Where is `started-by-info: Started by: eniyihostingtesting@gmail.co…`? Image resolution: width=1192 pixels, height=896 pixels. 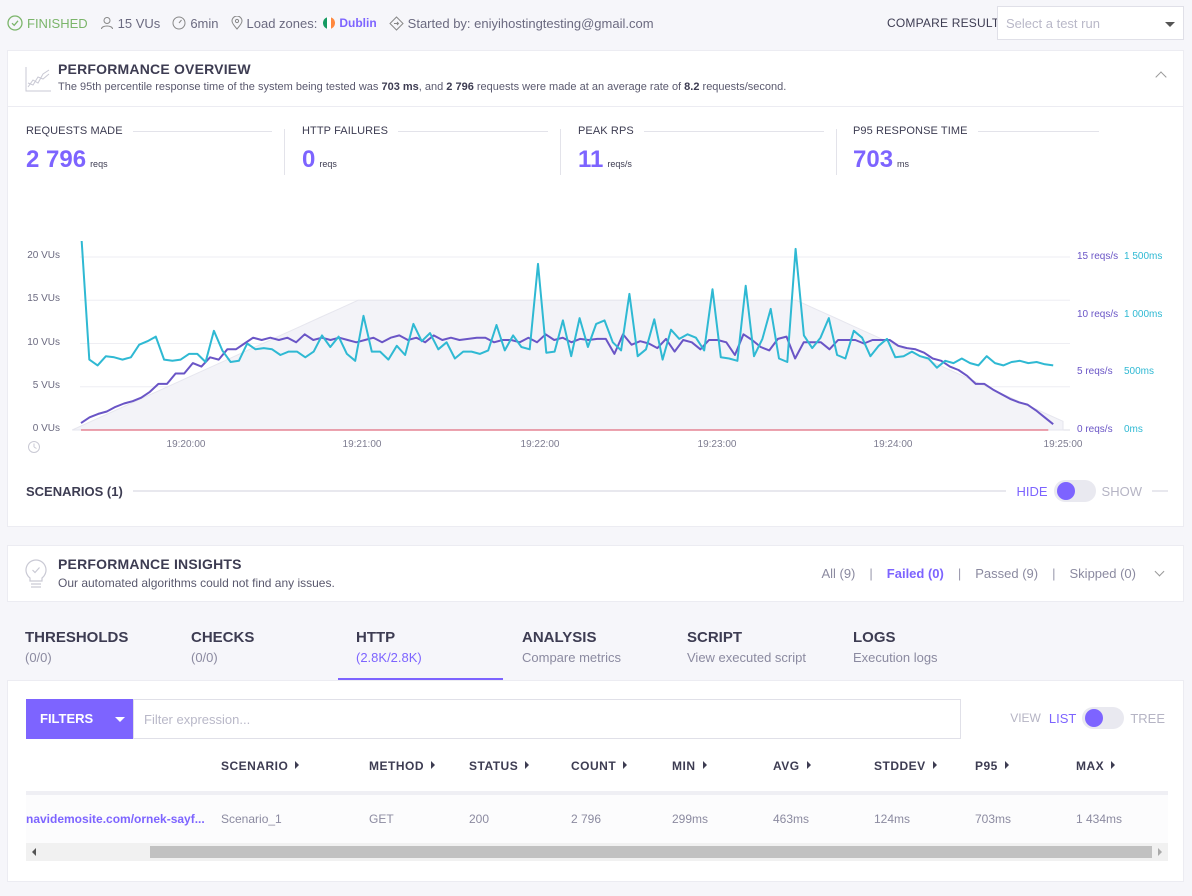 started-by-info: Started by: eniyihostingtesting@gmail.co… is located at coordinates (521, 23).